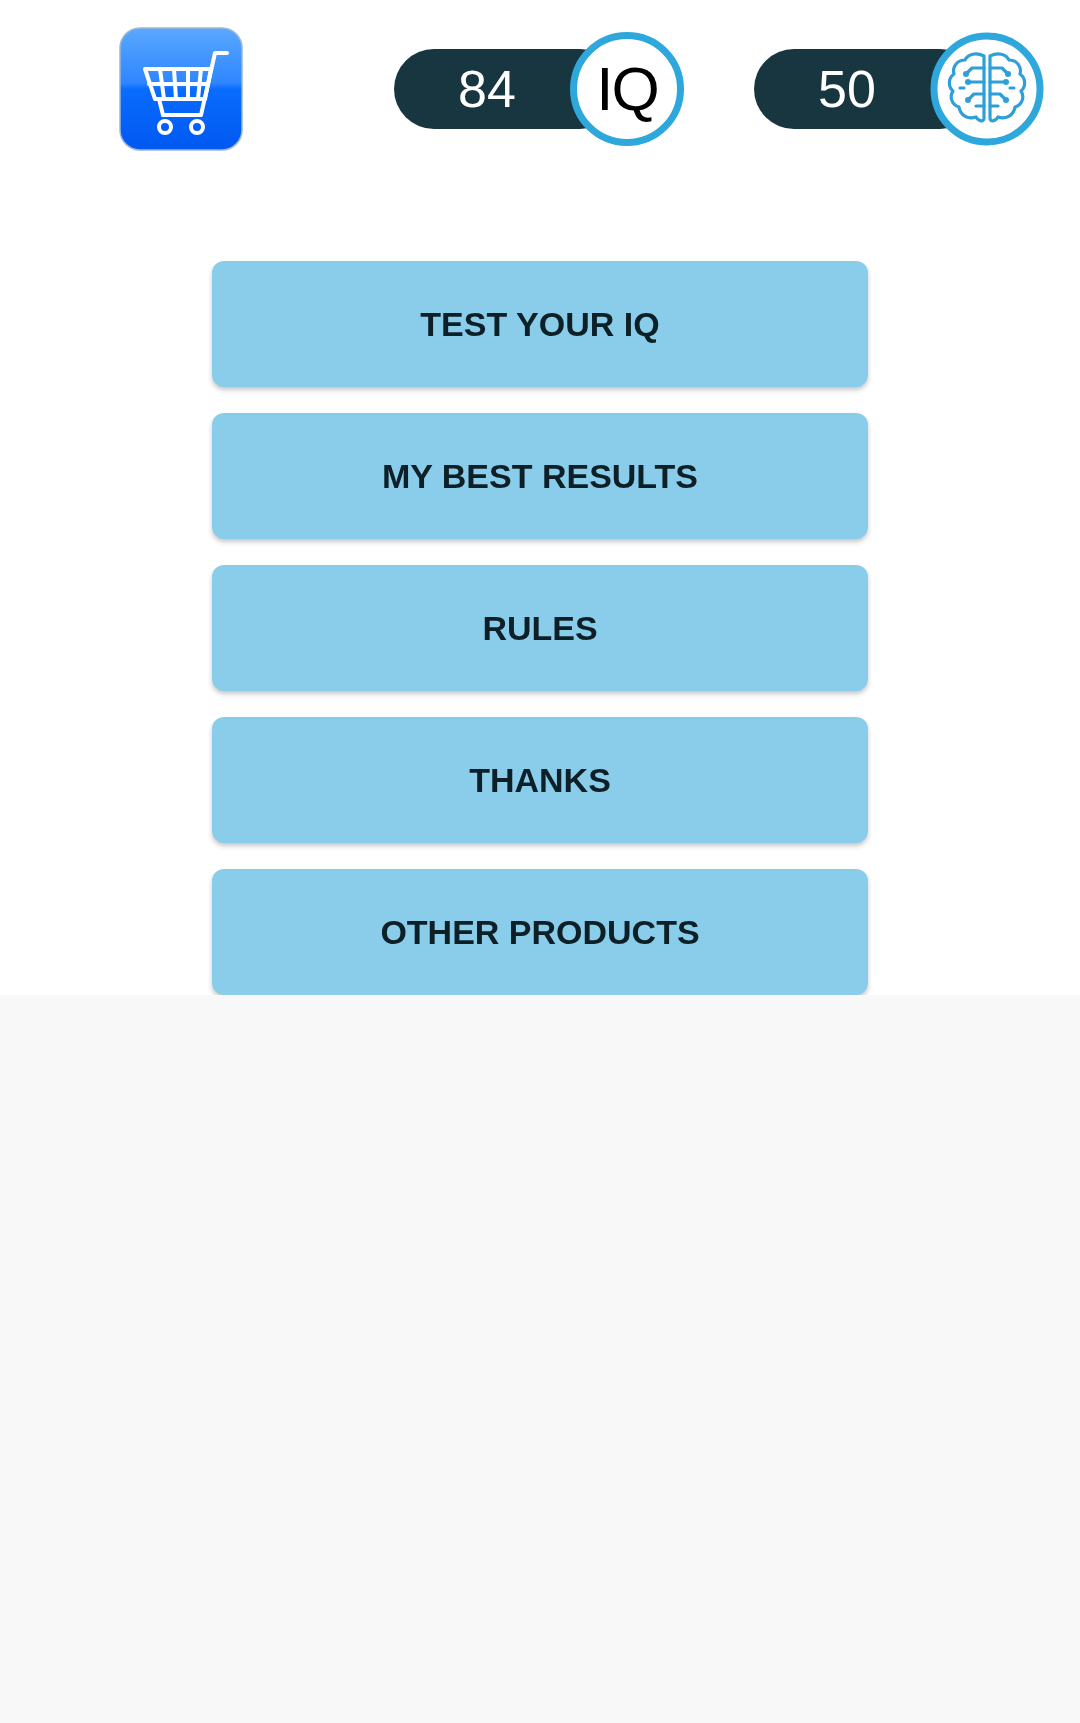 This screenshot has height=1723, width=1080. Describe the element at coordinates (540, 628) in the screenshot. I see `menu-button: RULES` at that location.